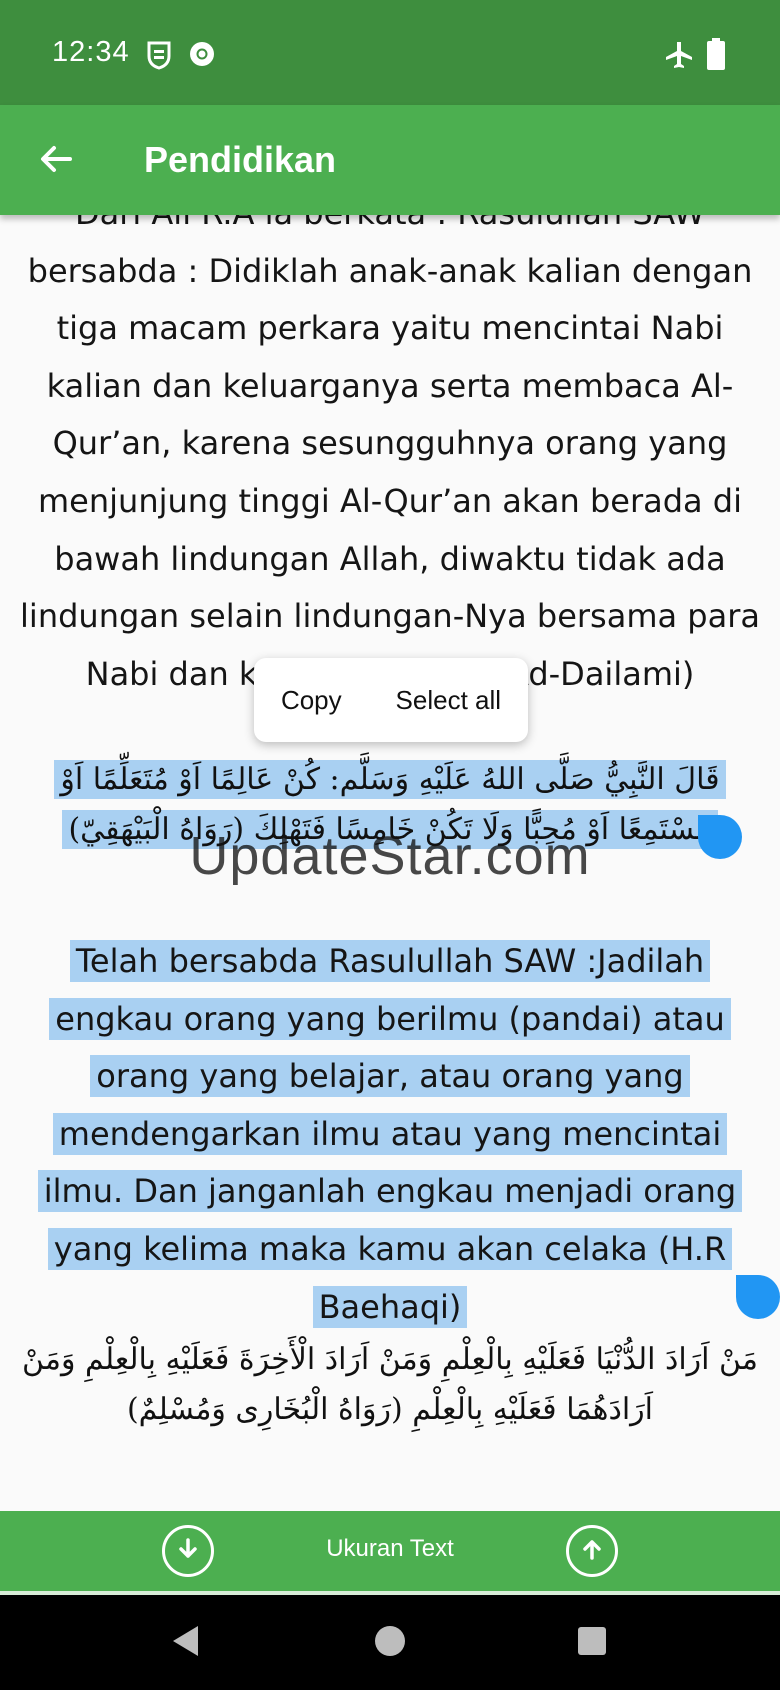  I want to click on arrow-left-icon, so click(56, 161).